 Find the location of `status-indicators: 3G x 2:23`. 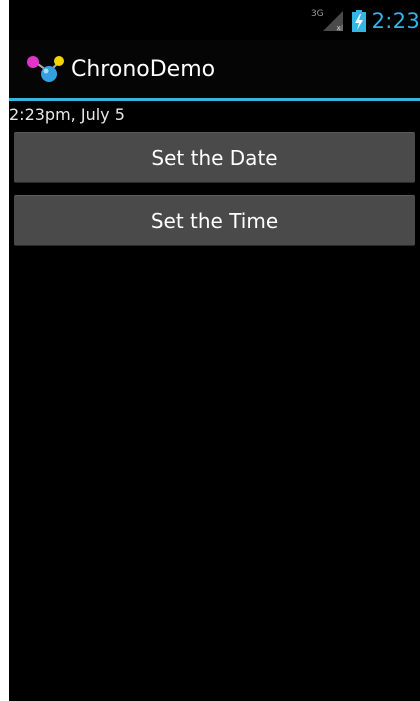

status-indicators: 3G x 2:23 is located at coordinates (365, 21).